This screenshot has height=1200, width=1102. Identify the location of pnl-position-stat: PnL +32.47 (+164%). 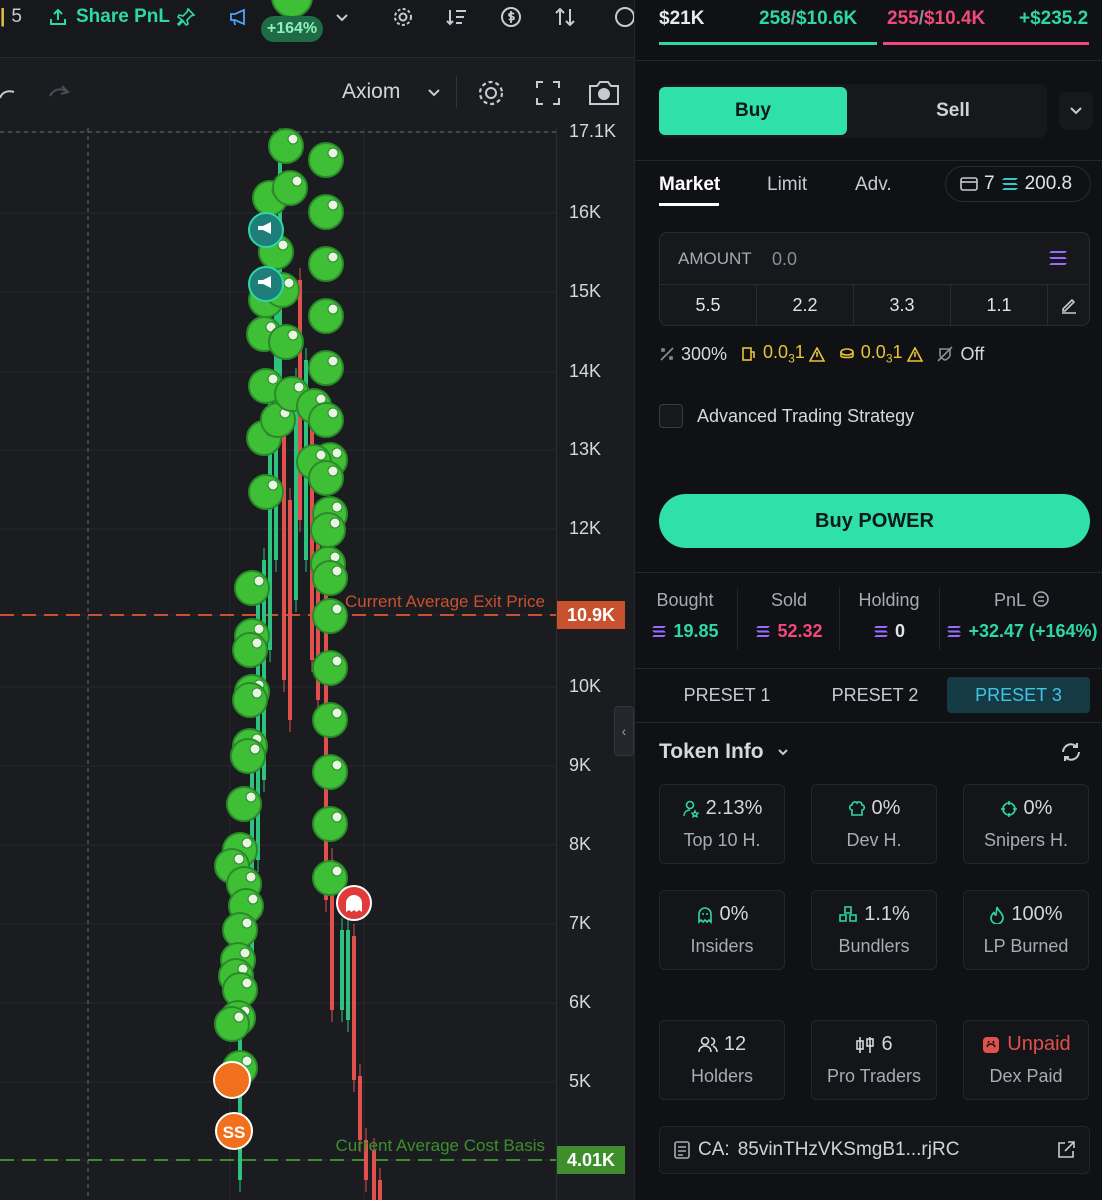
(1021, 616).